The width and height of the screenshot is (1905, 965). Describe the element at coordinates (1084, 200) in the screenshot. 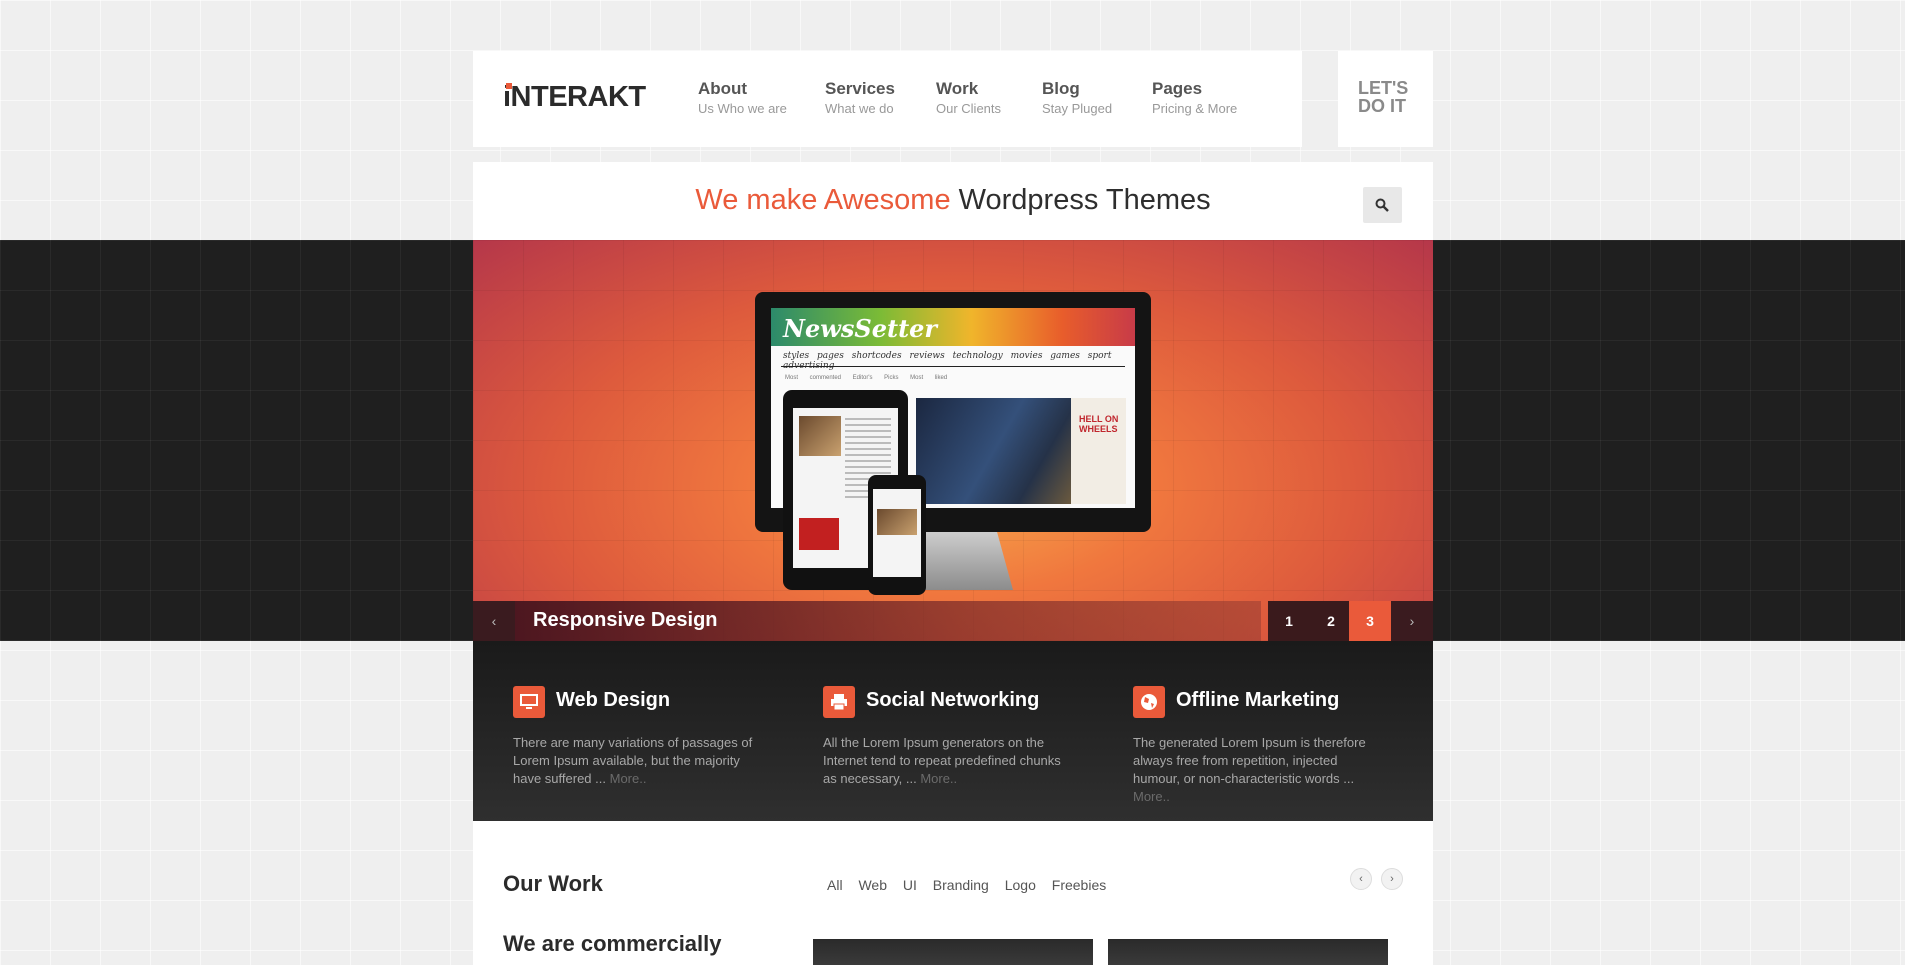

I see `tagline-rest: Wordpress Themes` at that location.